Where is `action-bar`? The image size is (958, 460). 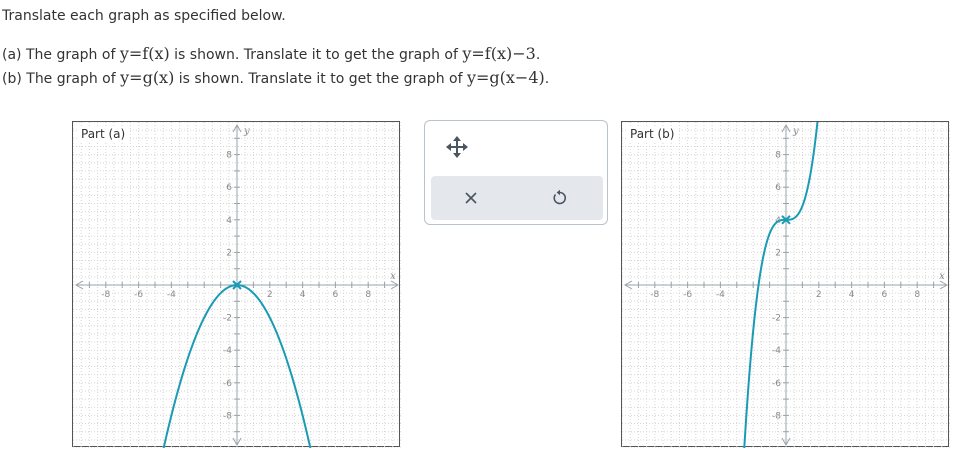
action-bar is located at coordinates (517, 198).